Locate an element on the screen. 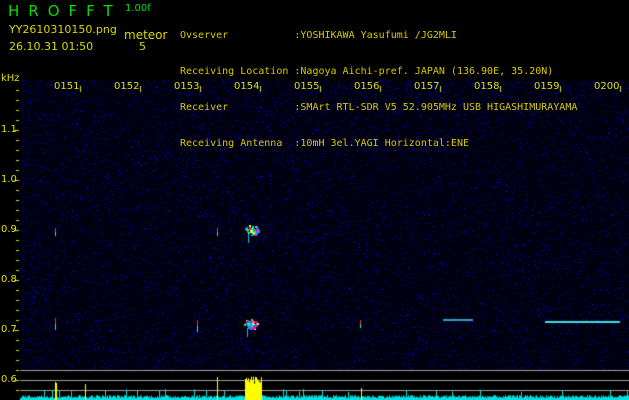  y-label: 0.7 is located at coordinates (9, 329).